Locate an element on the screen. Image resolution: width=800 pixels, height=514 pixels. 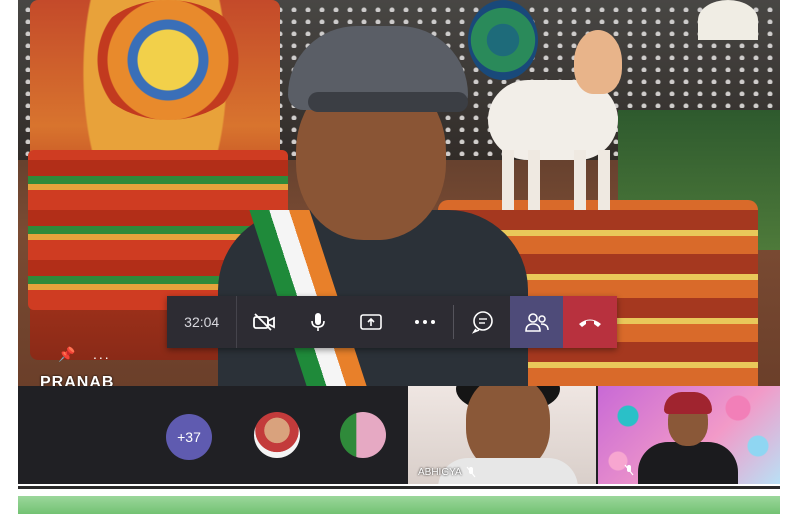
participant-label: ABHIGYA is located at coordinates (447, 472).